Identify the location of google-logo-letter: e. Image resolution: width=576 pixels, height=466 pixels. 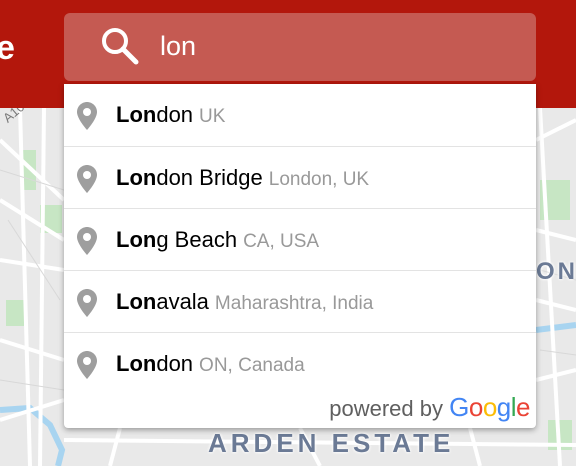
(523, 407).